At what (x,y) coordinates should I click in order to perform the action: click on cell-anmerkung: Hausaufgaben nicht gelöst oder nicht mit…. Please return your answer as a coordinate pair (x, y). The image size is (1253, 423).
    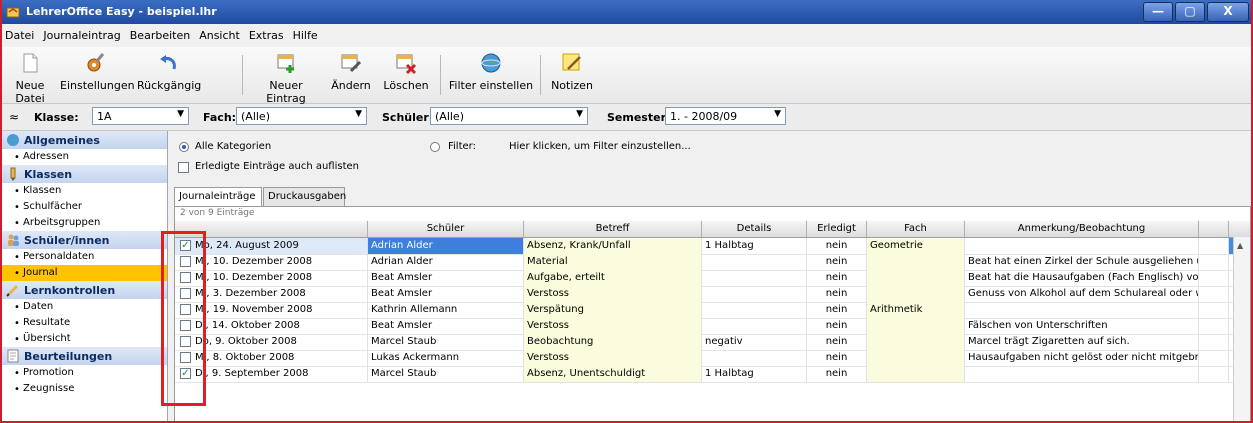
    Looking at the image, I should click on (1082, 358).